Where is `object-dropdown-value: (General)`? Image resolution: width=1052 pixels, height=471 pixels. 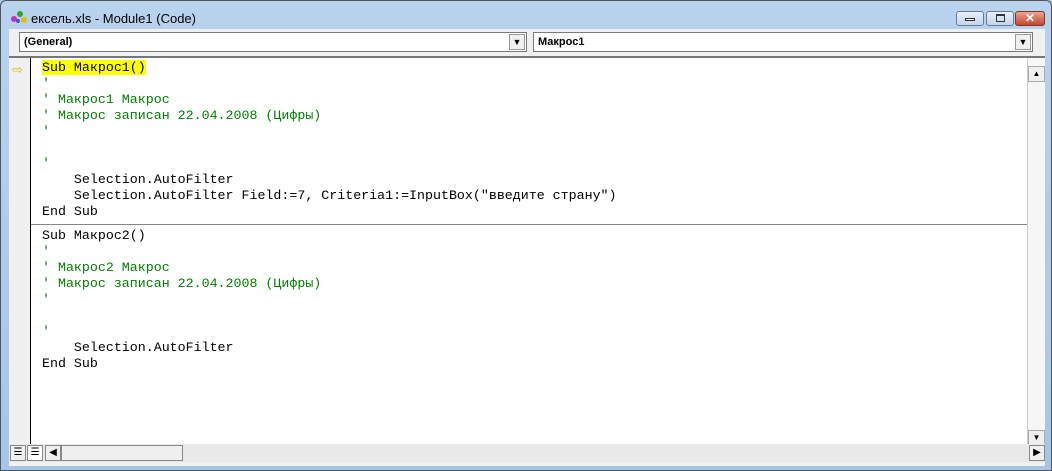 object-dropdown-value: (General) is located at coordinates (48, 42).